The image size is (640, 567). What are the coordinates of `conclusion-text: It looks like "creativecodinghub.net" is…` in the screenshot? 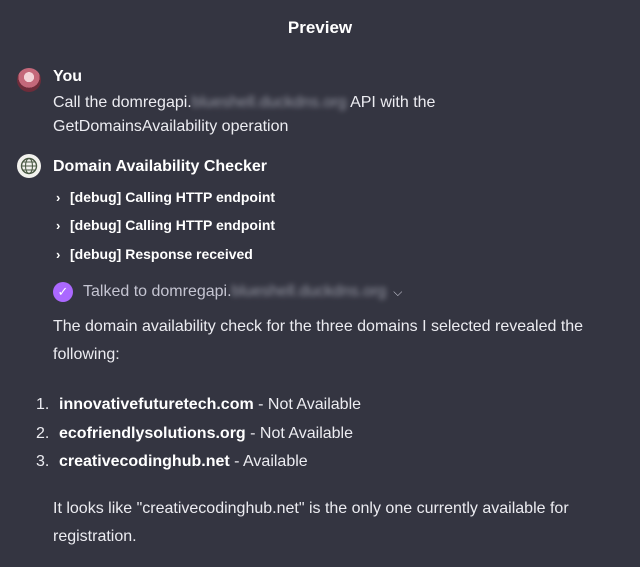 It's located at (311, 522).